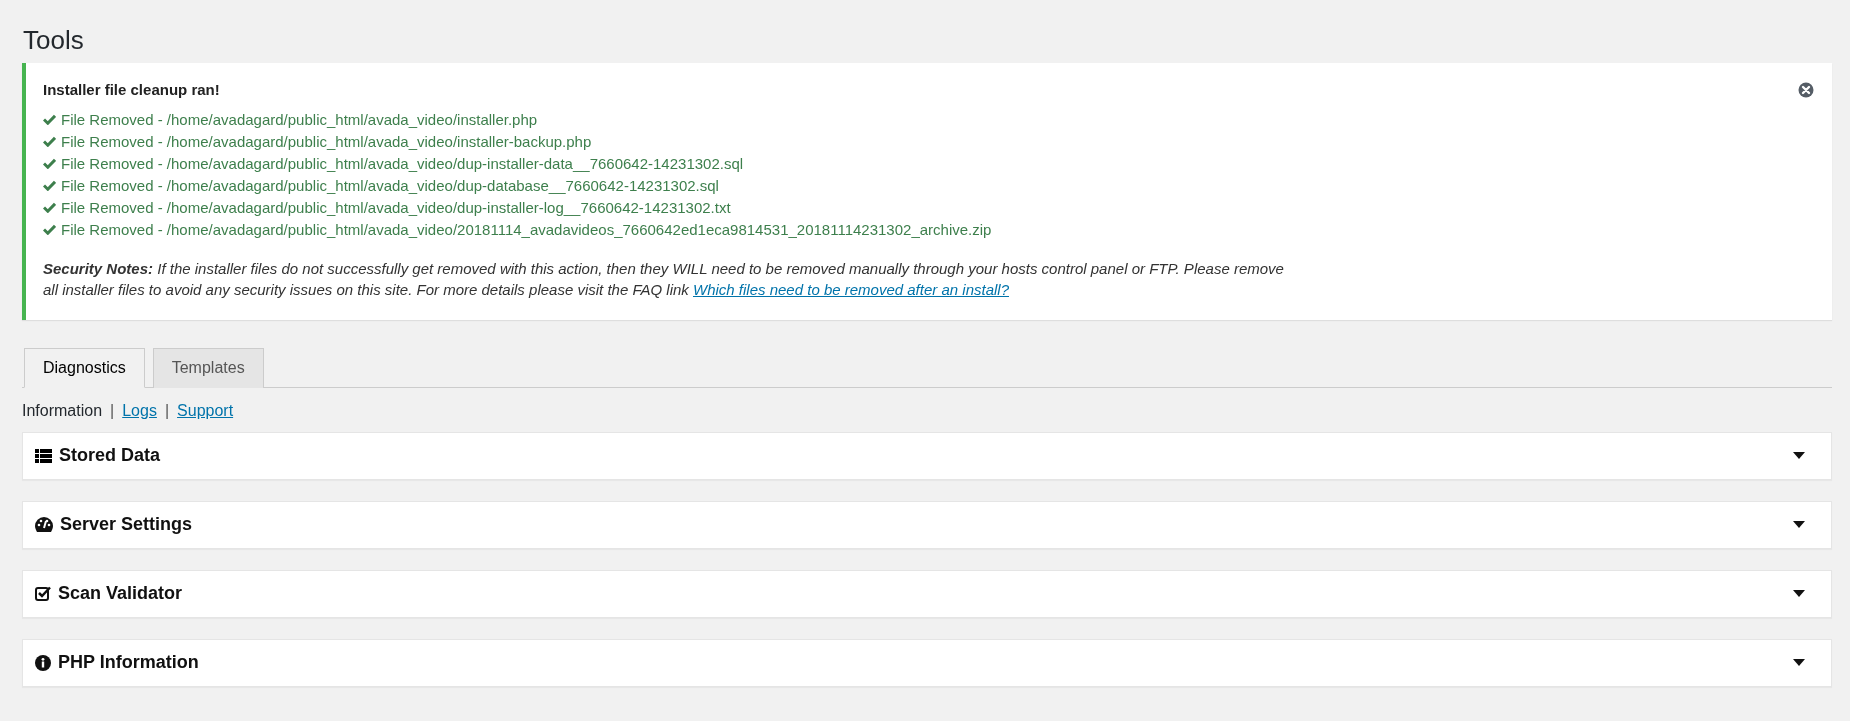  What do you see at coordinates (43, 455) in the screenshot?
I see `list-icon` at bounding box center [43, 455].